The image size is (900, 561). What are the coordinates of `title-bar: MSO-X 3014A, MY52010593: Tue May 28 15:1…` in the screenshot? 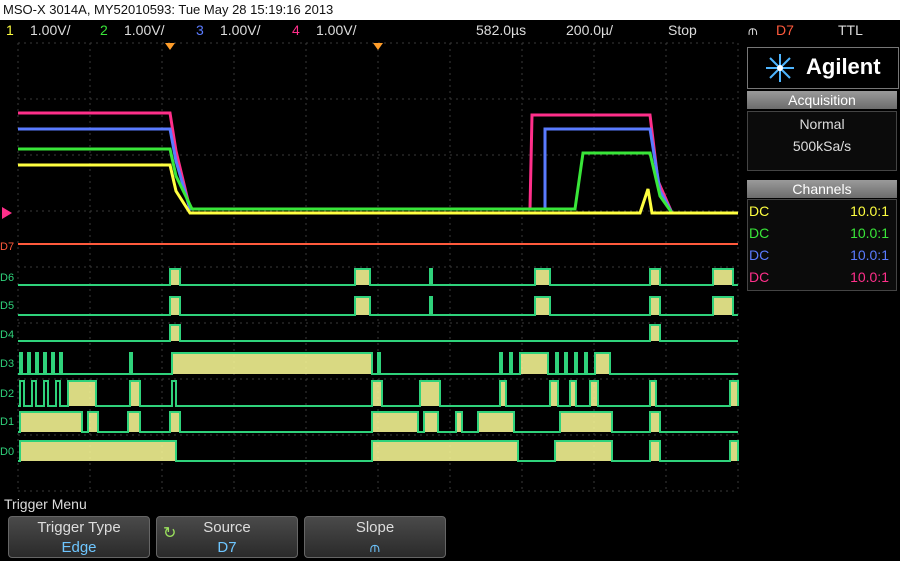 It's located at (450, 10).